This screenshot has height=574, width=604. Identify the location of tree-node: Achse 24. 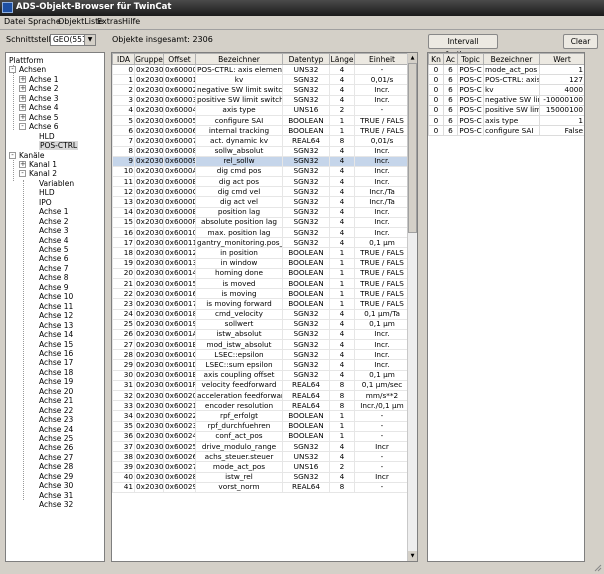
(56, 429).